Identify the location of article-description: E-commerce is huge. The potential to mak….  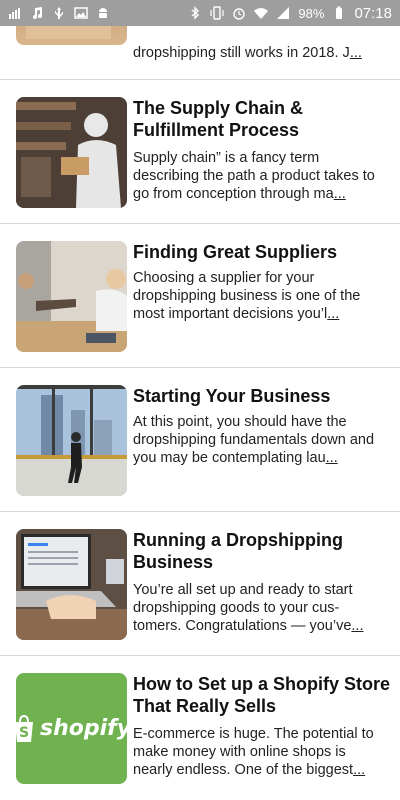
(259, 752).